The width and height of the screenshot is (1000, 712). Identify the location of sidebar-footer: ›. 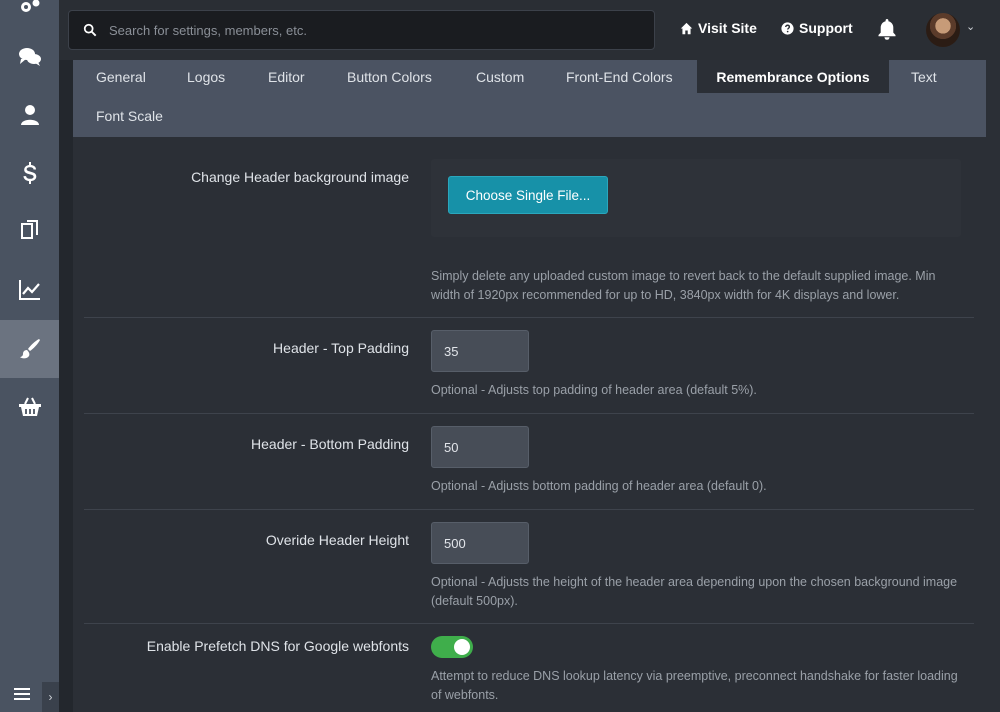
(29, 697).